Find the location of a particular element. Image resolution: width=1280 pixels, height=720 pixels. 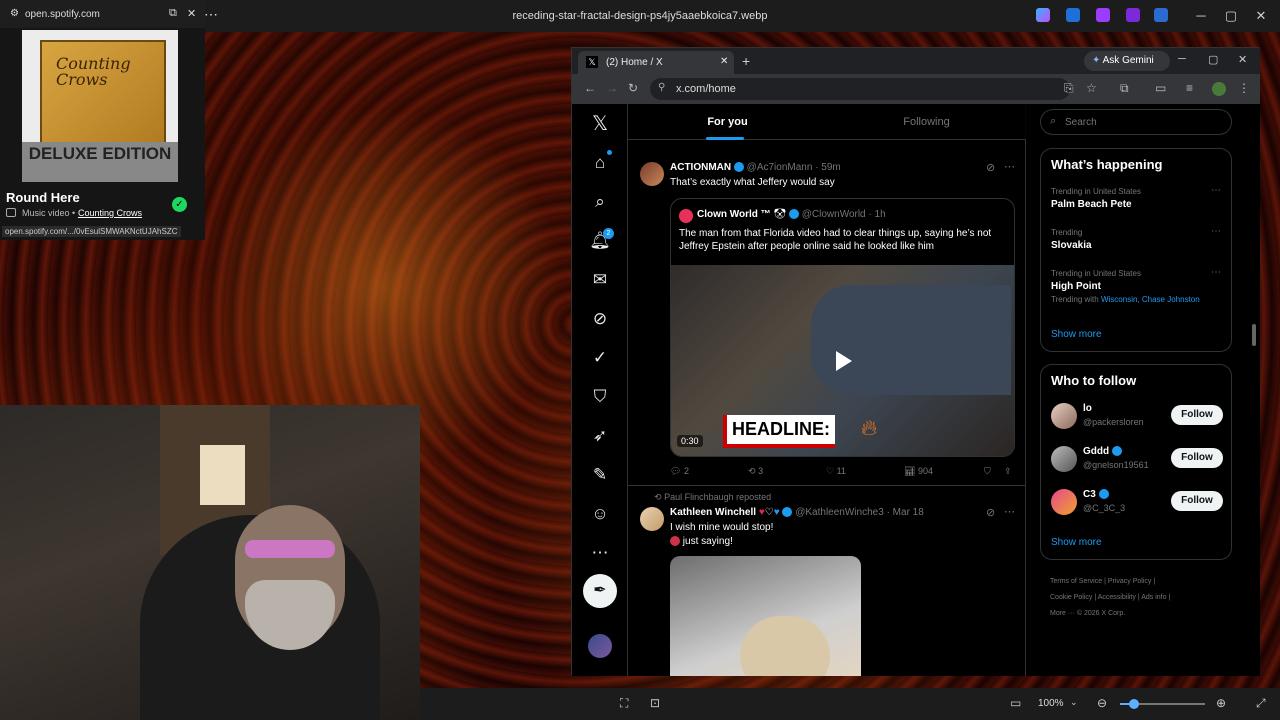

crop-icon: ⛶ is located at coordinates (624, 703).